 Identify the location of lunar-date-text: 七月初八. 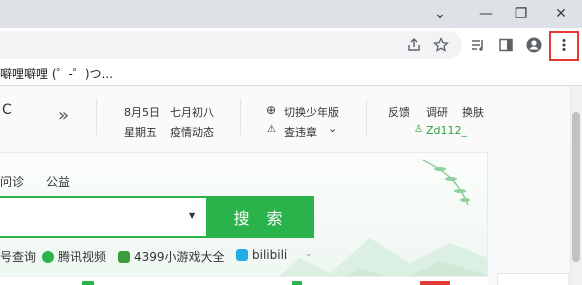
(192, 112).